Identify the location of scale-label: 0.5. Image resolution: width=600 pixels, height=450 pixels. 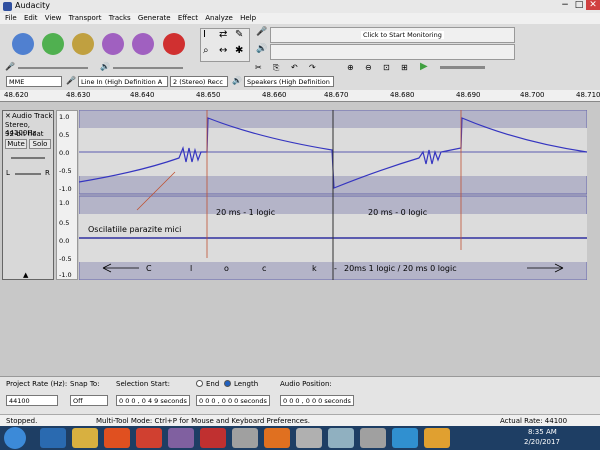
(64, 135).